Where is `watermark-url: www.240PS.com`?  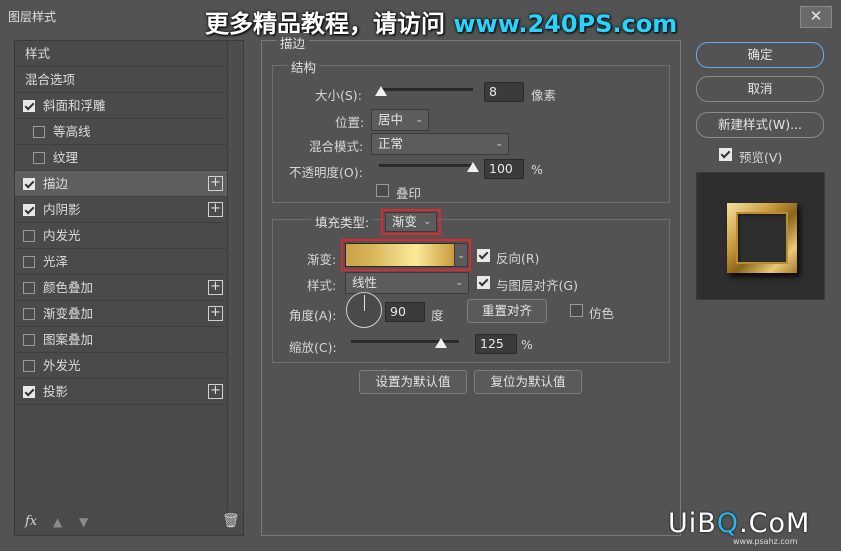
watermark-url: www.240PS.com is located at coordinates (565, 24).